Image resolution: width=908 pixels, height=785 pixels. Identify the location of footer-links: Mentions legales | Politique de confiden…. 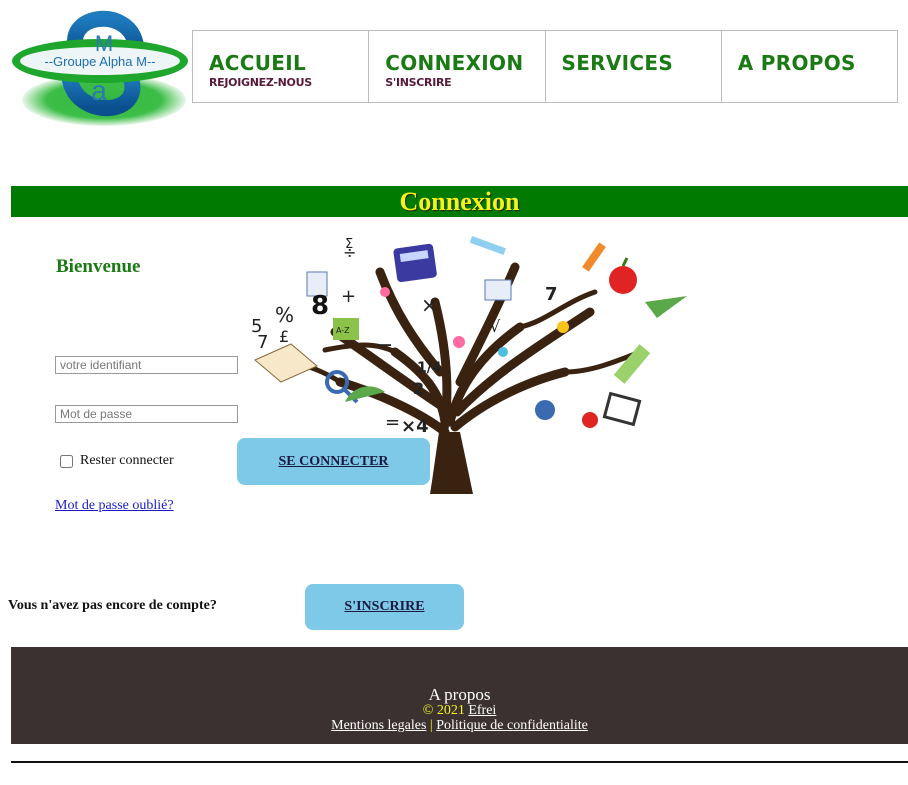
(459, 726).